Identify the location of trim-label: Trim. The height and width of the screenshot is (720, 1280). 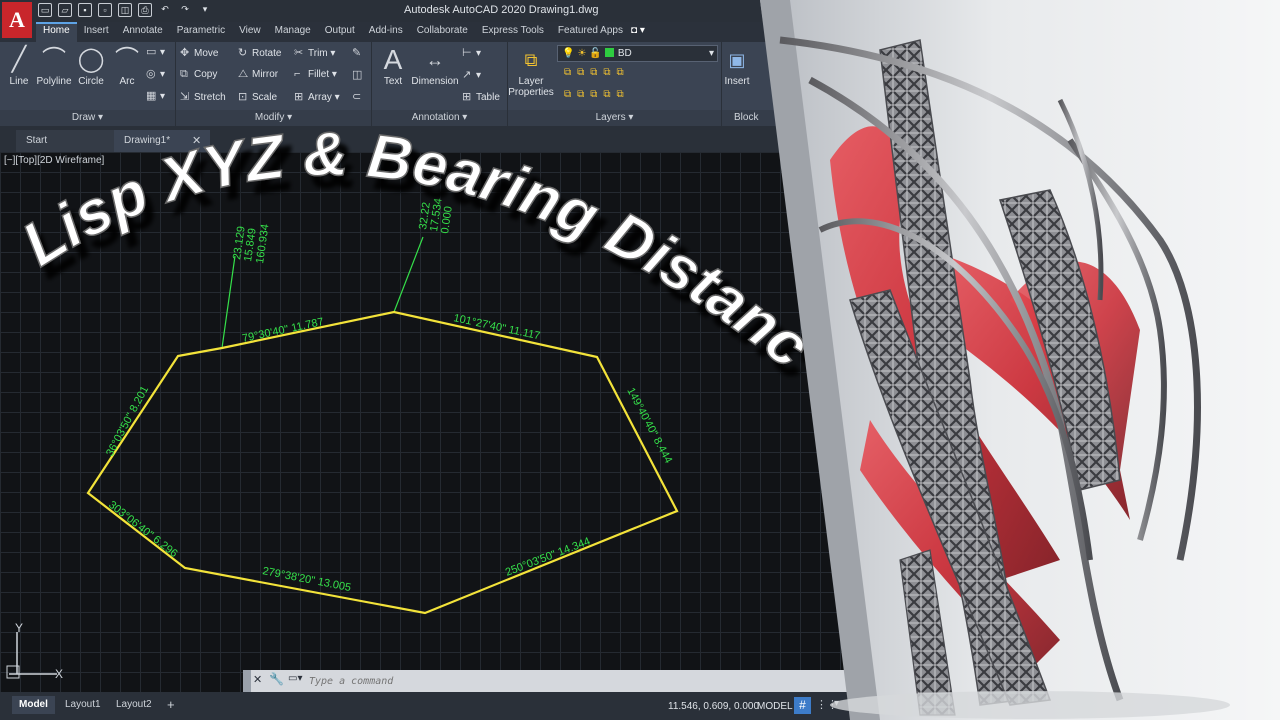
(318, 53).